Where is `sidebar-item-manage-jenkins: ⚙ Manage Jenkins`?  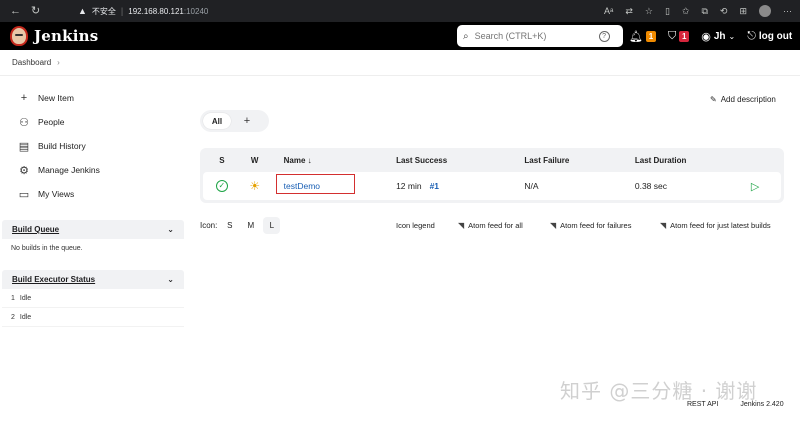
sidebar-item-manage-jenkins: ⚙ Manage Jenkins is located at coordinates (92, 170).